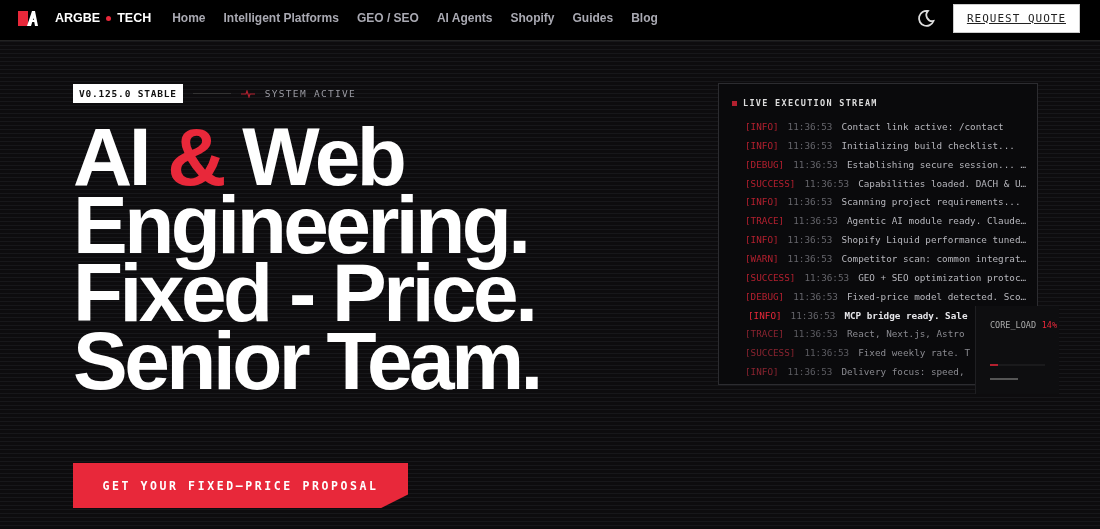  Describe the element at coordinates (240, 485) in the screenshot. I see `proposal-button: GET YOUR FIXED–PRICE PROPOSAL` at that location.